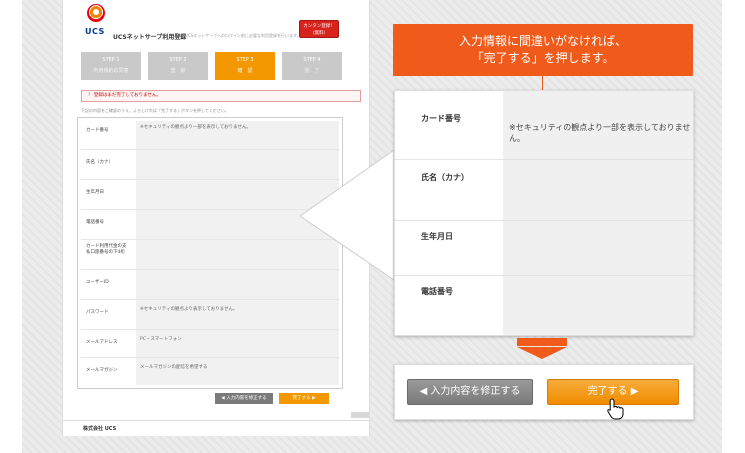 This screenshot has width=745, height=453. What do you see at coordinates (598, 125) in the screenshot?
I see `zoom-value-card: ※セキュリティの観点より一部を表示しておりません。` at bounding box center [598, 125].